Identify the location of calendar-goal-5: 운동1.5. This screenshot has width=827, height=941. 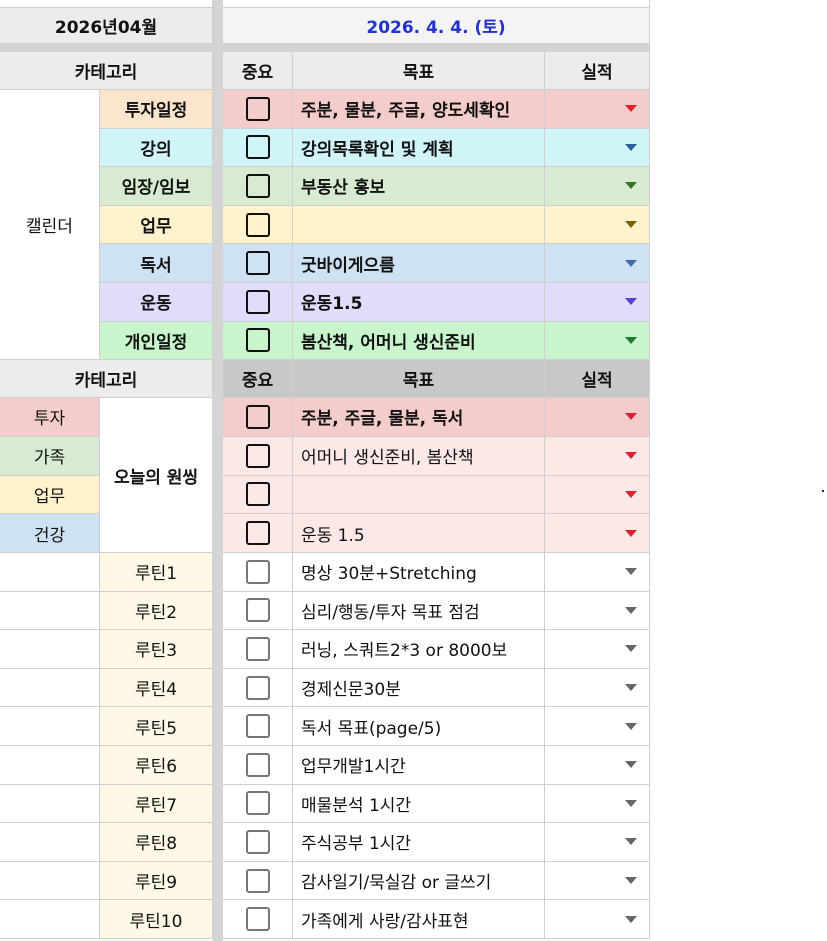
(419, 302).